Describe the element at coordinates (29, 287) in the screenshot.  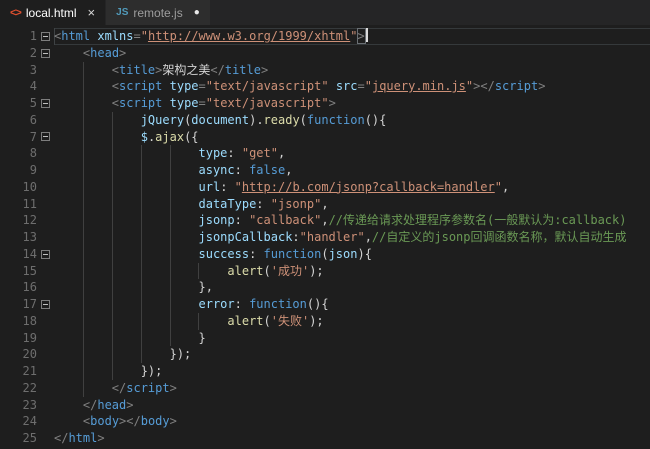
I see `line-number: 16` at that location.